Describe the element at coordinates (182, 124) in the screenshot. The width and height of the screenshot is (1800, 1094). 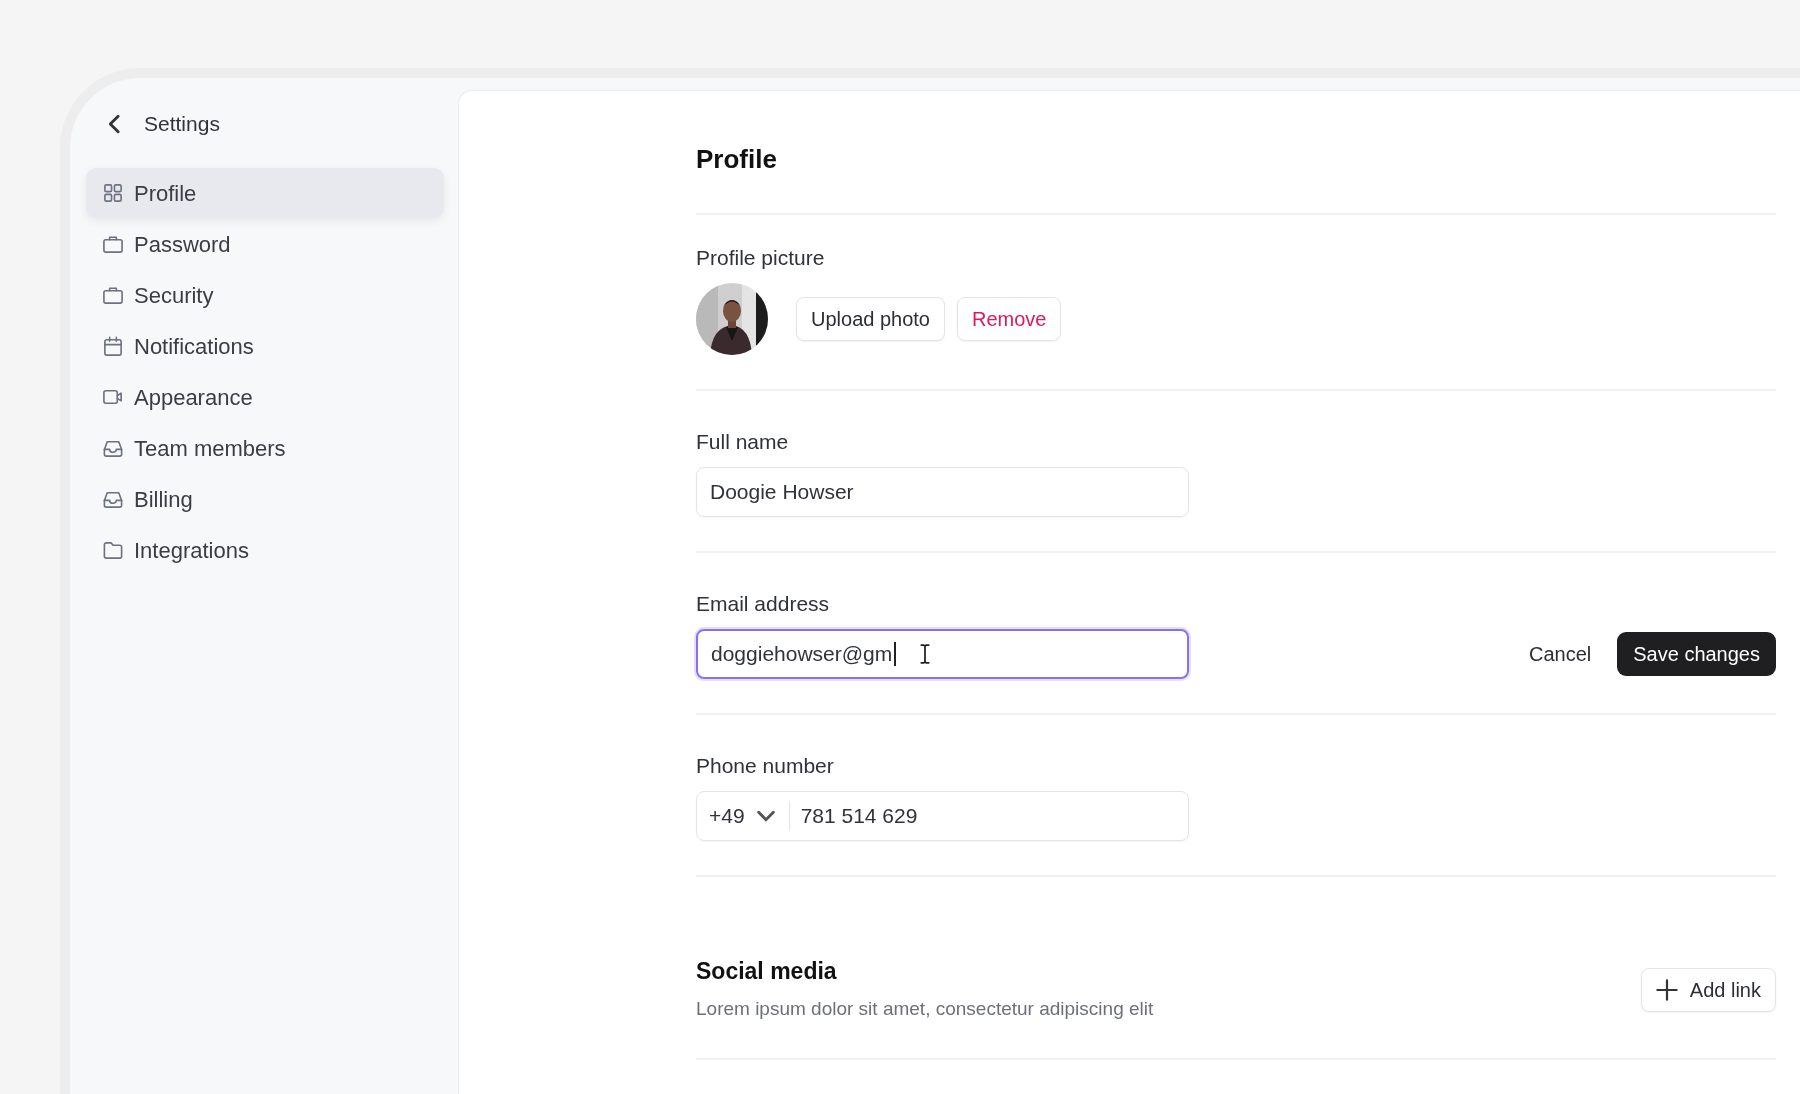
I see `sidebar-title: Settings` at that location.